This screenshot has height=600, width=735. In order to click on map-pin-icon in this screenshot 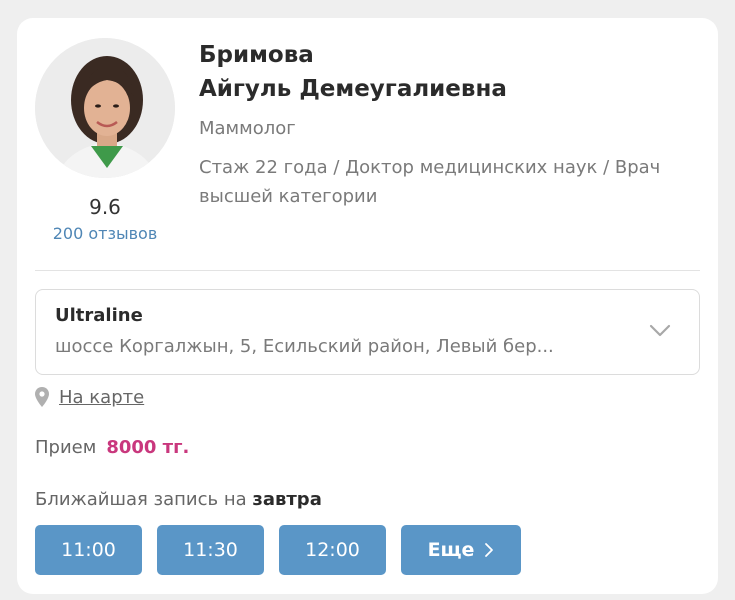, I will do `click(42, 397)`.